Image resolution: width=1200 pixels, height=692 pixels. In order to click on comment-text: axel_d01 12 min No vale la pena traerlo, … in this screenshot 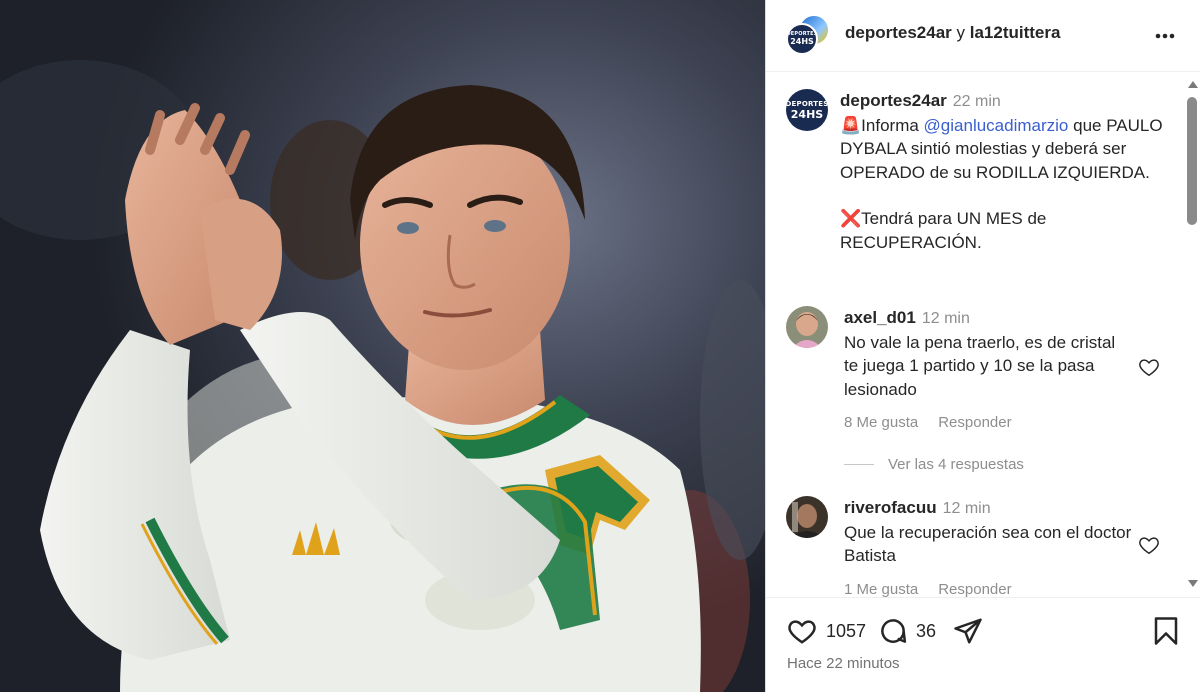, I will do `click(989, 370)`.